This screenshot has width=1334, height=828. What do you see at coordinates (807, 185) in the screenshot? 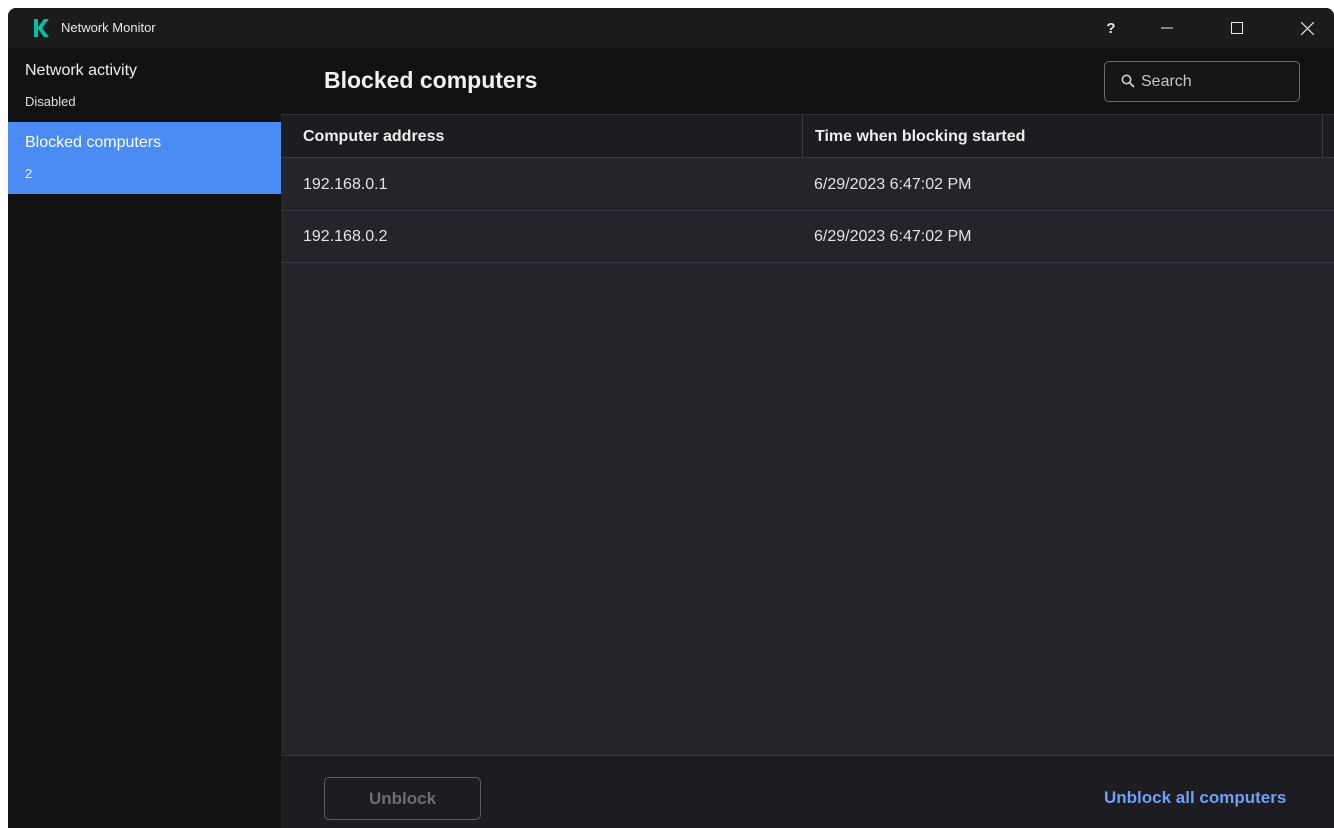
I see `table-row: 192.168.0.1 6/29/2023 6:47:02 PM` at bounding box center [807, 185].